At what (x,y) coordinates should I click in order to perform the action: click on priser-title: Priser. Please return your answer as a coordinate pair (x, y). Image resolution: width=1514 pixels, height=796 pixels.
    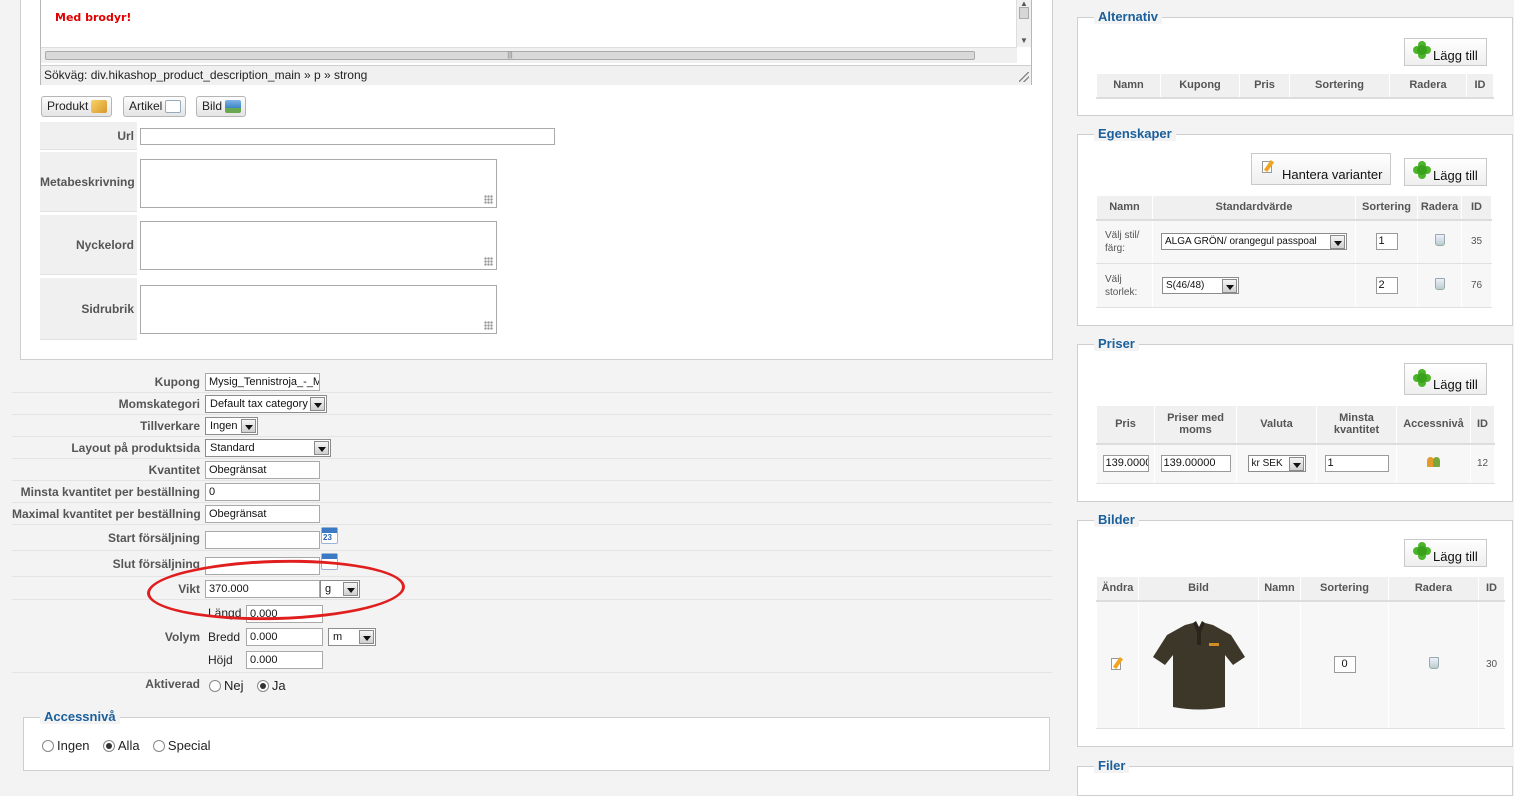
    Looking at the image, I should click on (1116, 343).